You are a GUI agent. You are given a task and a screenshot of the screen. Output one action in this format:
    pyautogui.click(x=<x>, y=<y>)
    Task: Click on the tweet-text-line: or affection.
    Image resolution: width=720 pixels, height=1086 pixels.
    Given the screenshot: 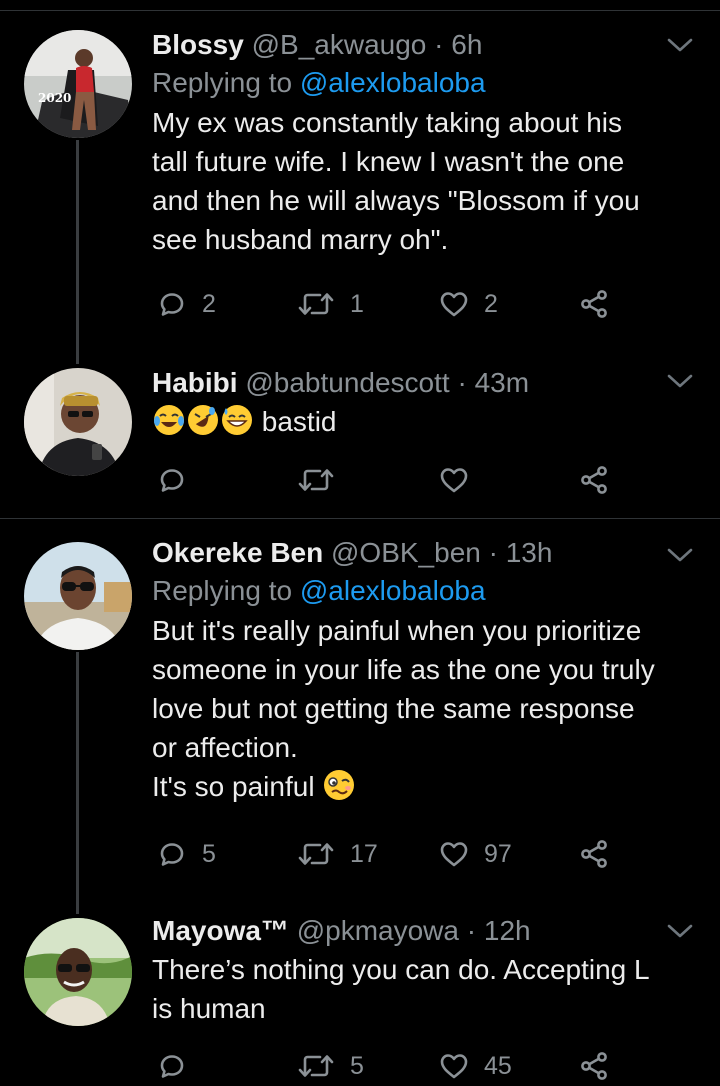 What is the action you would take?
    pyautogui.click(x=225, y=747)
    